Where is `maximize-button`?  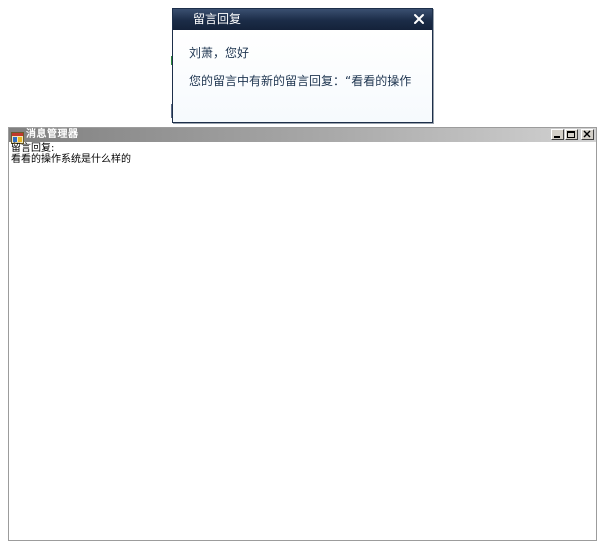 maximize-button is located at coordinates (571, 134).